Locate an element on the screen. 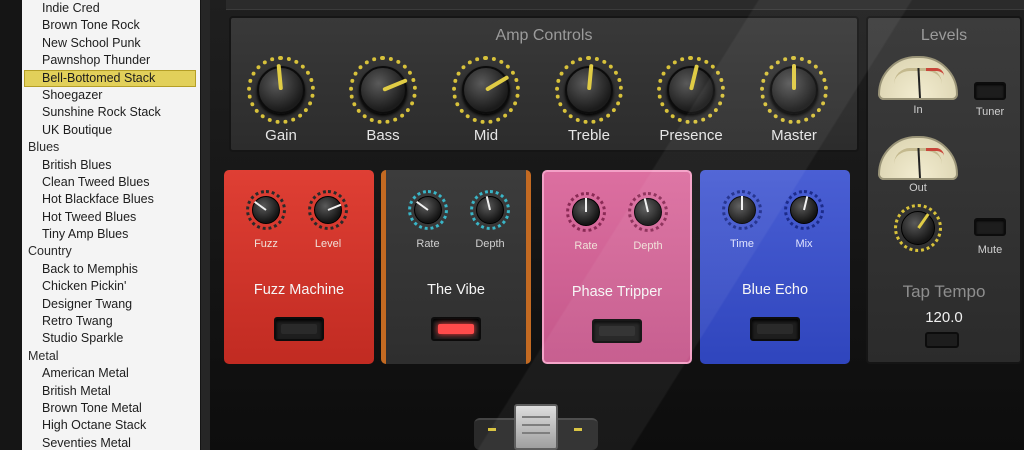  pedal-knob-label: Mix is located at coordinates (804, 244).